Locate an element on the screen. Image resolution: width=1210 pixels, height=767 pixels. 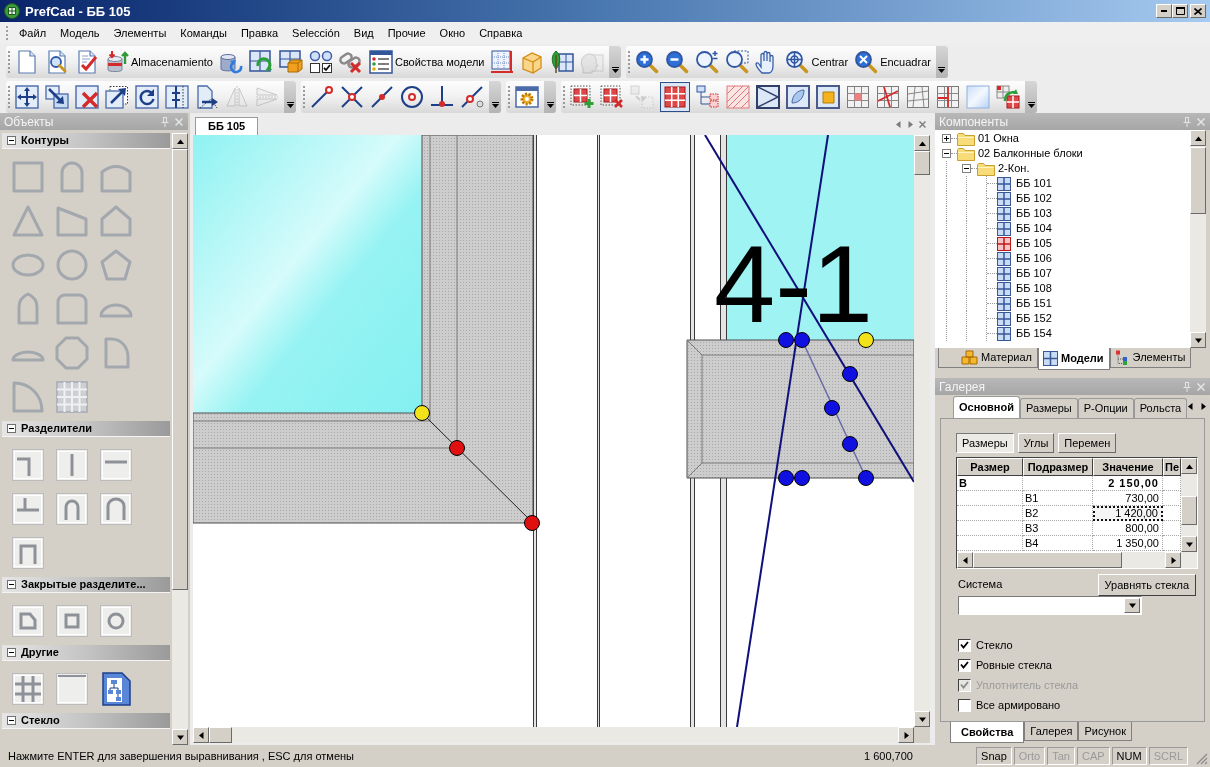
database-arrows-button: Almacenamiento is located at coordinates (159, 62).